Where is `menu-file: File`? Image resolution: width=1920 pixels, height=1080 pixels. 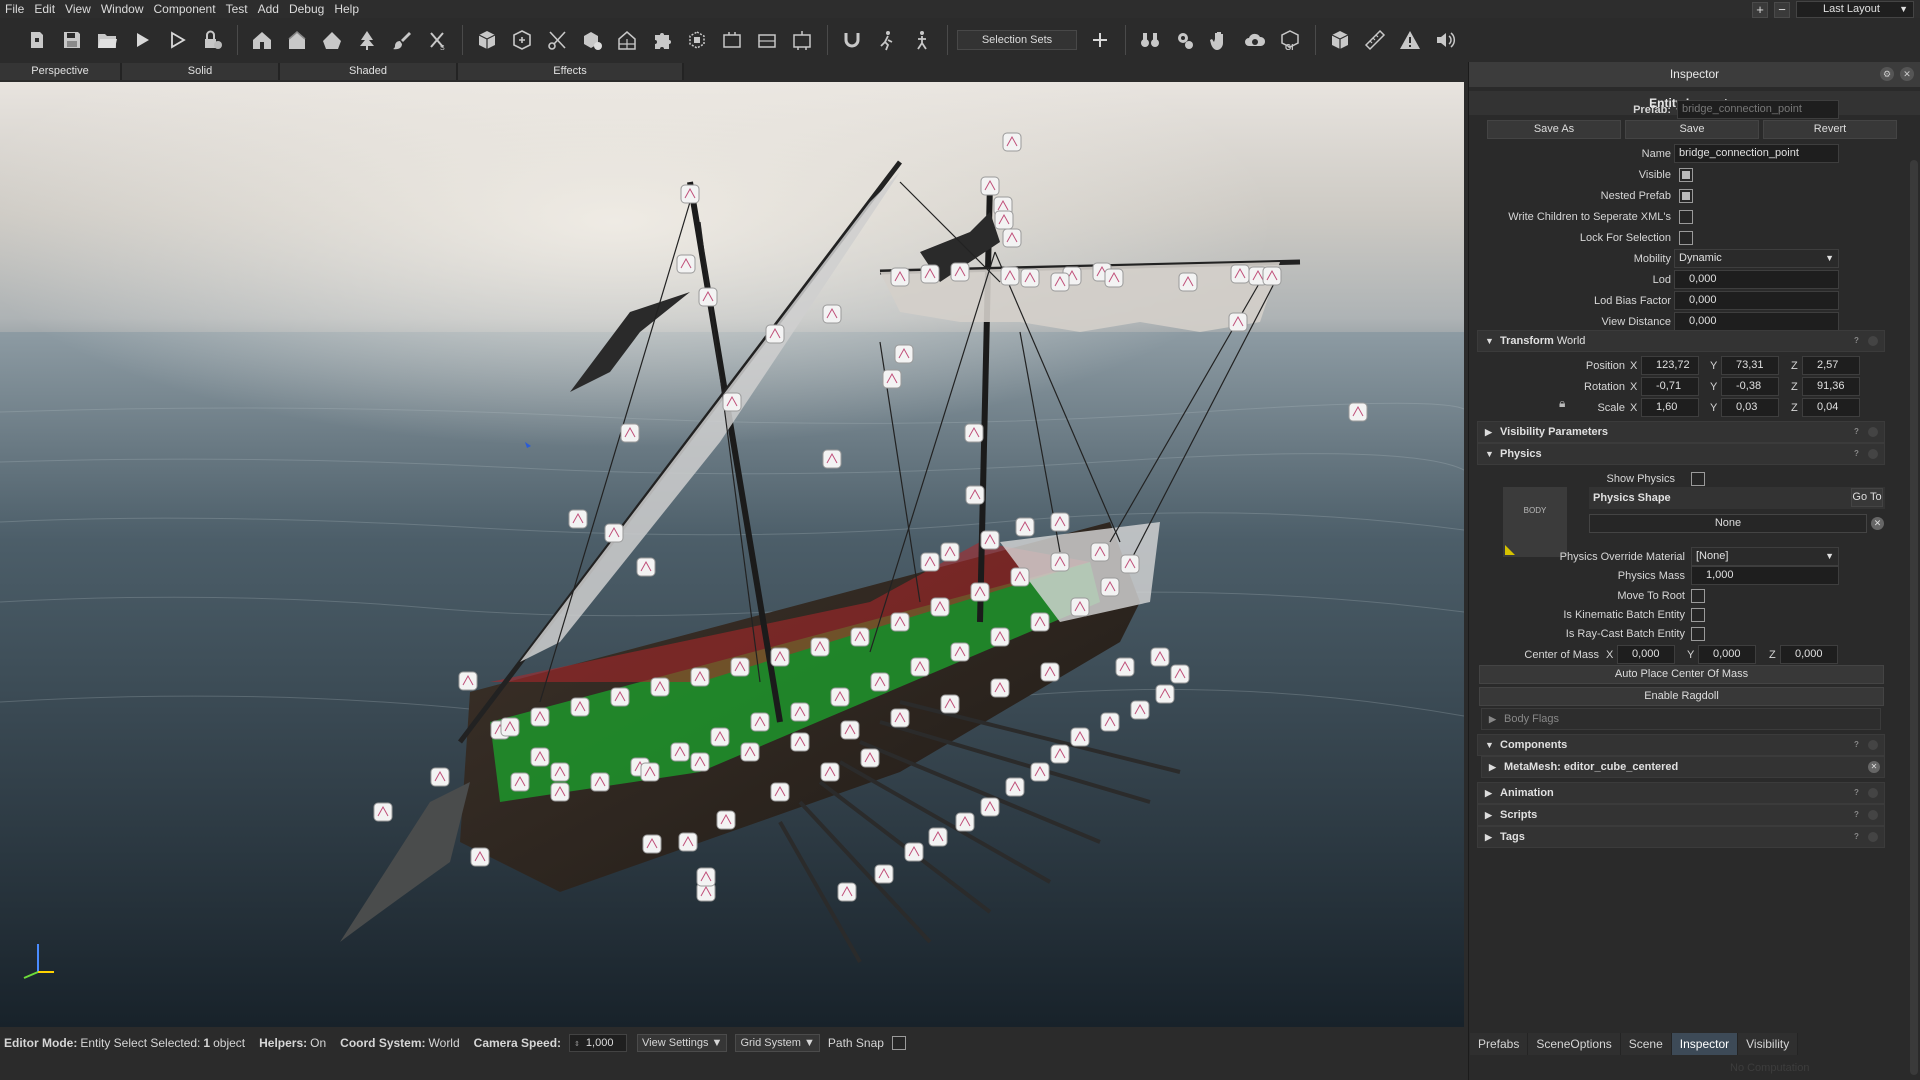 menu-file: File is located at coordinates (14, 9).